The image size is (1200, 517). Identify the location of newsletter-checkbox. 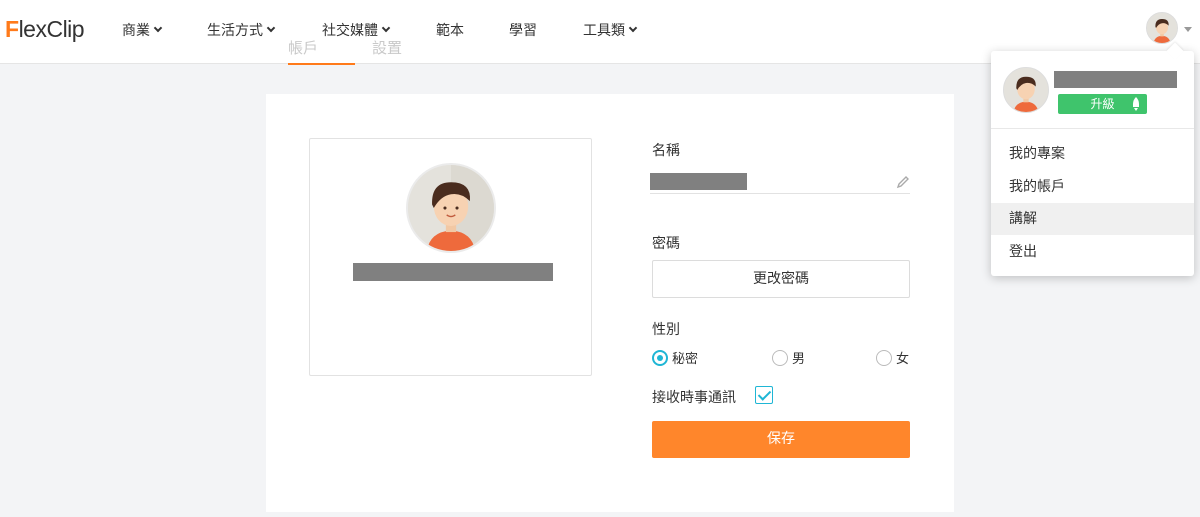
(764, 395).